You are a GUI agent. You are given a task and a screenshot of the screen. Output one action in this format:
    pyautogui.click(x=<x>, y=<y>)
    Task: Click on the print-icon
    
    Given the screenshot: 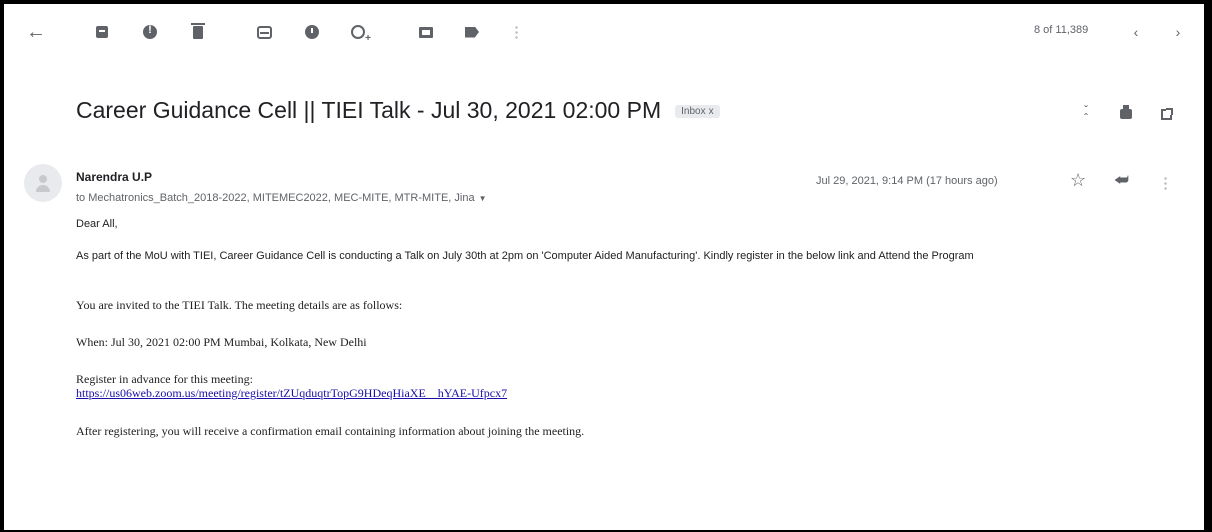 What is the action you would take?
    pyautogui.click(x=1126, y=112)
    